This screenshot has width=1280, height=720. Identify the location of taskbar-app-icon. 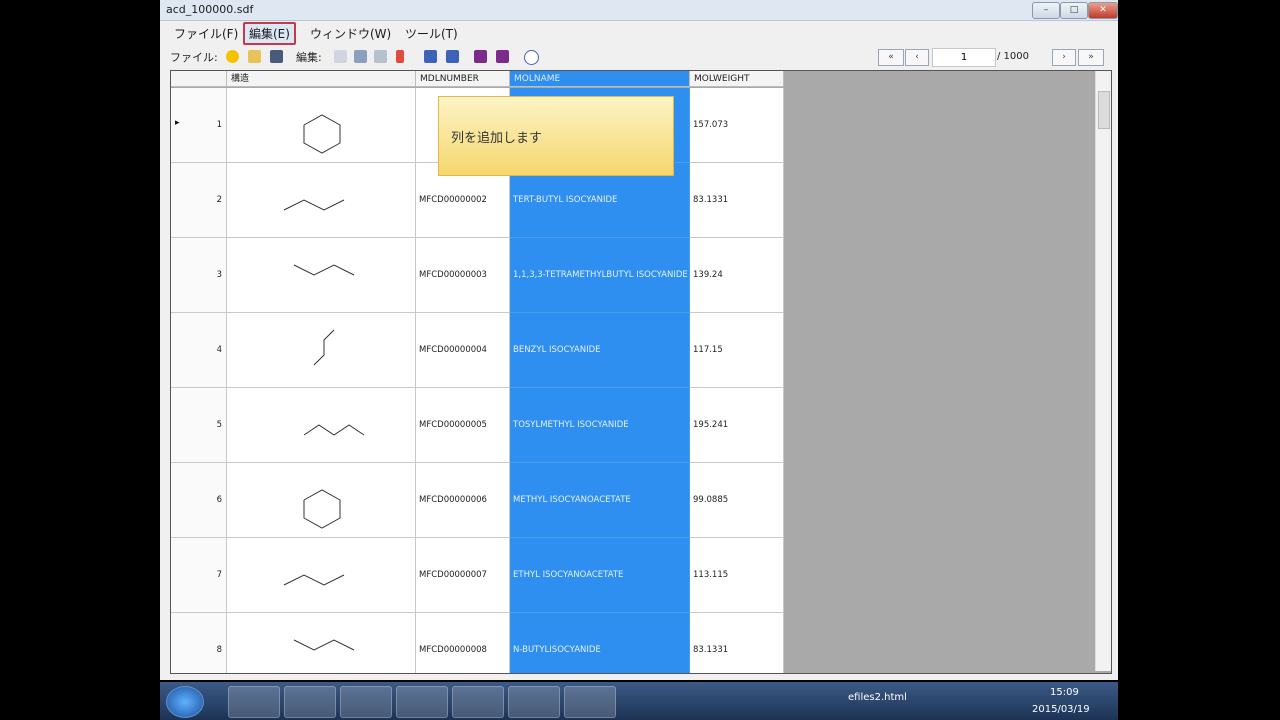
(366, 702).